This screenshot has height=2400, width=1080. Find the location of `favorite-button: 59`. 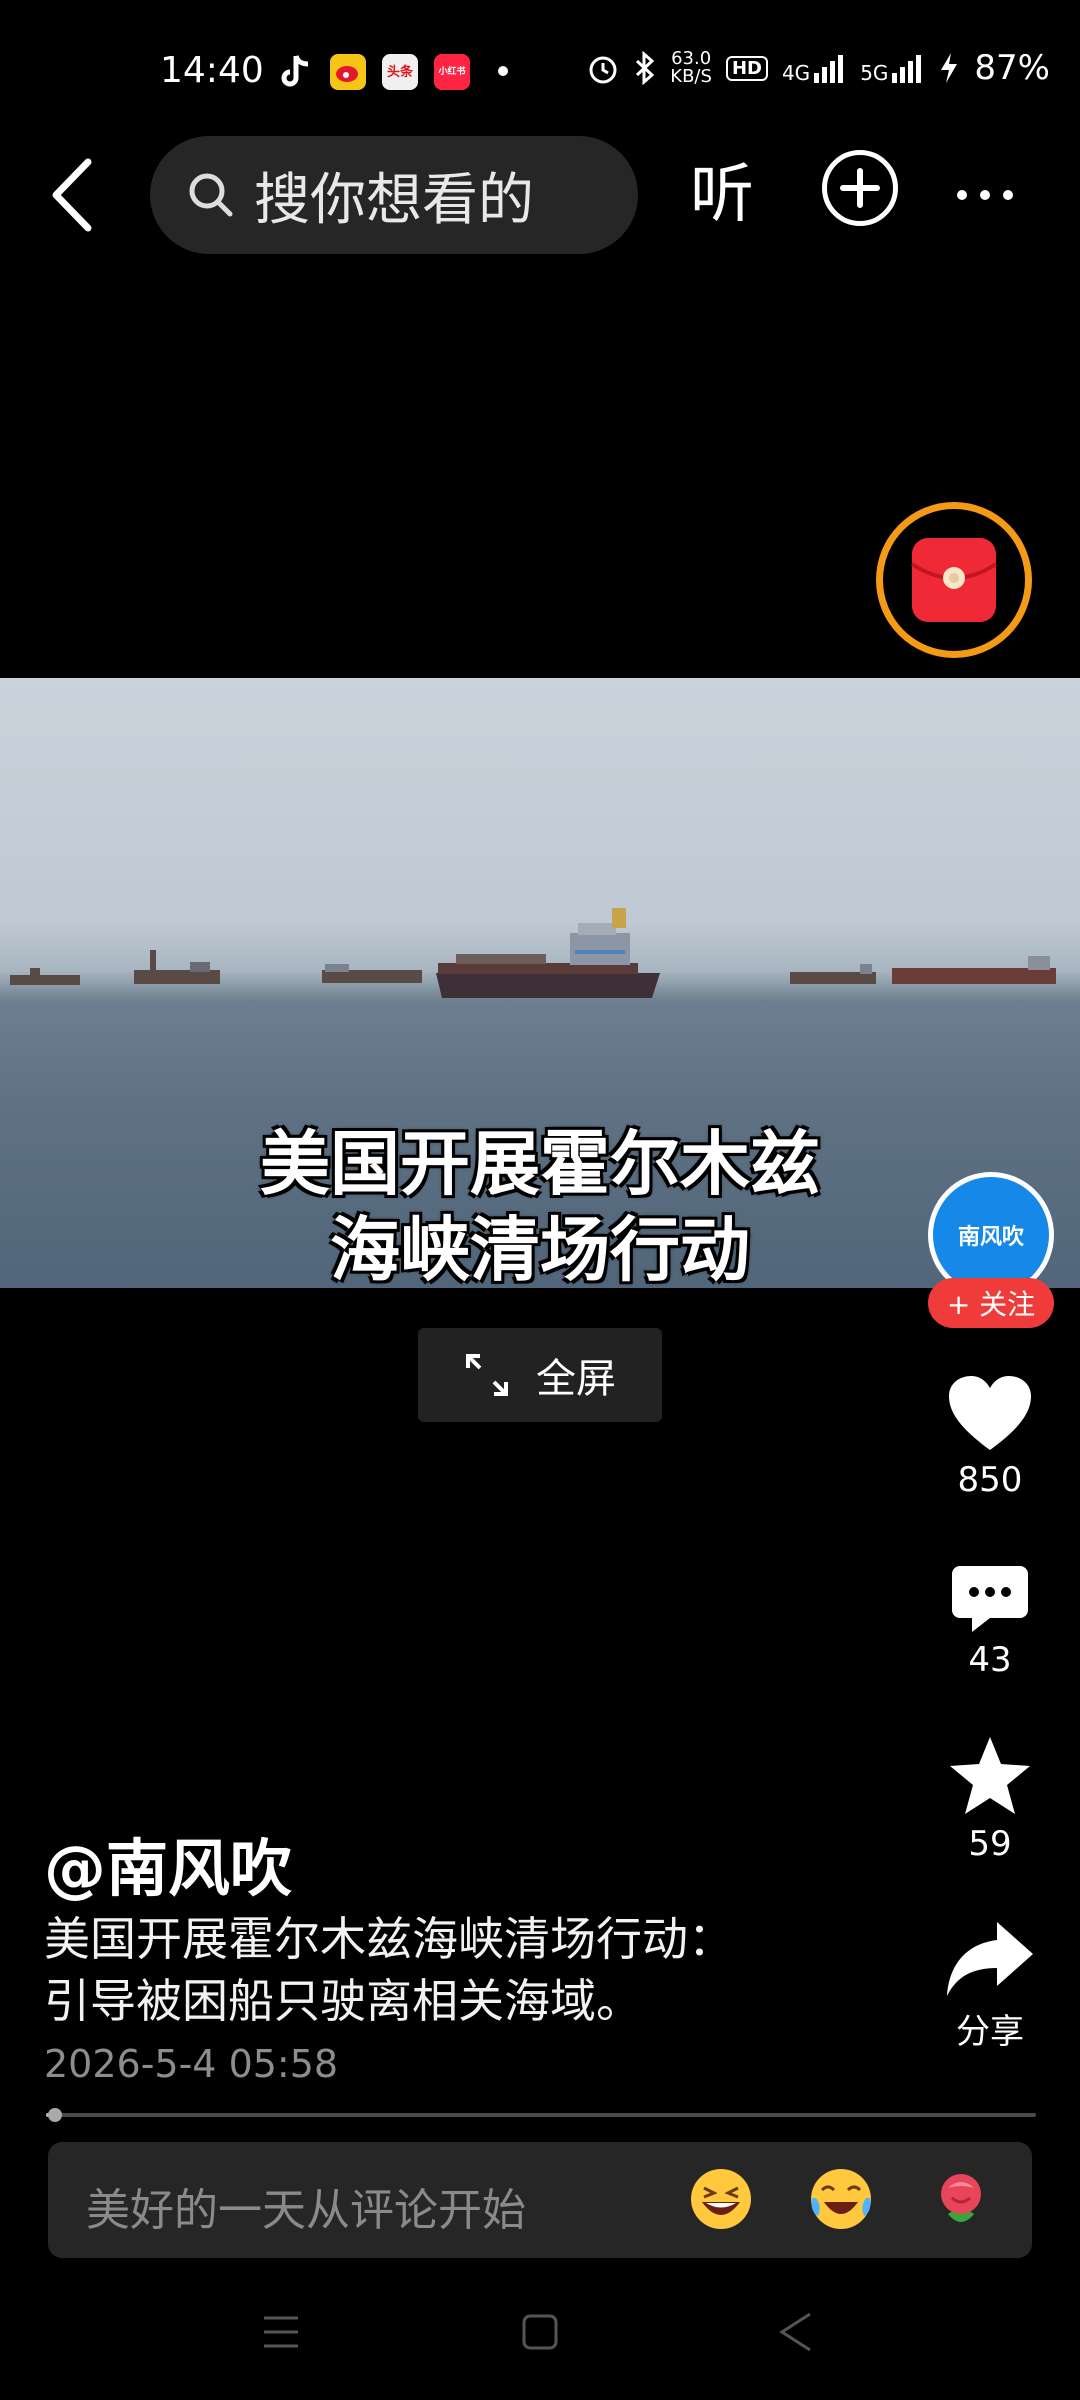

favorite-button: 59 is located at coordinates (990, 1799).